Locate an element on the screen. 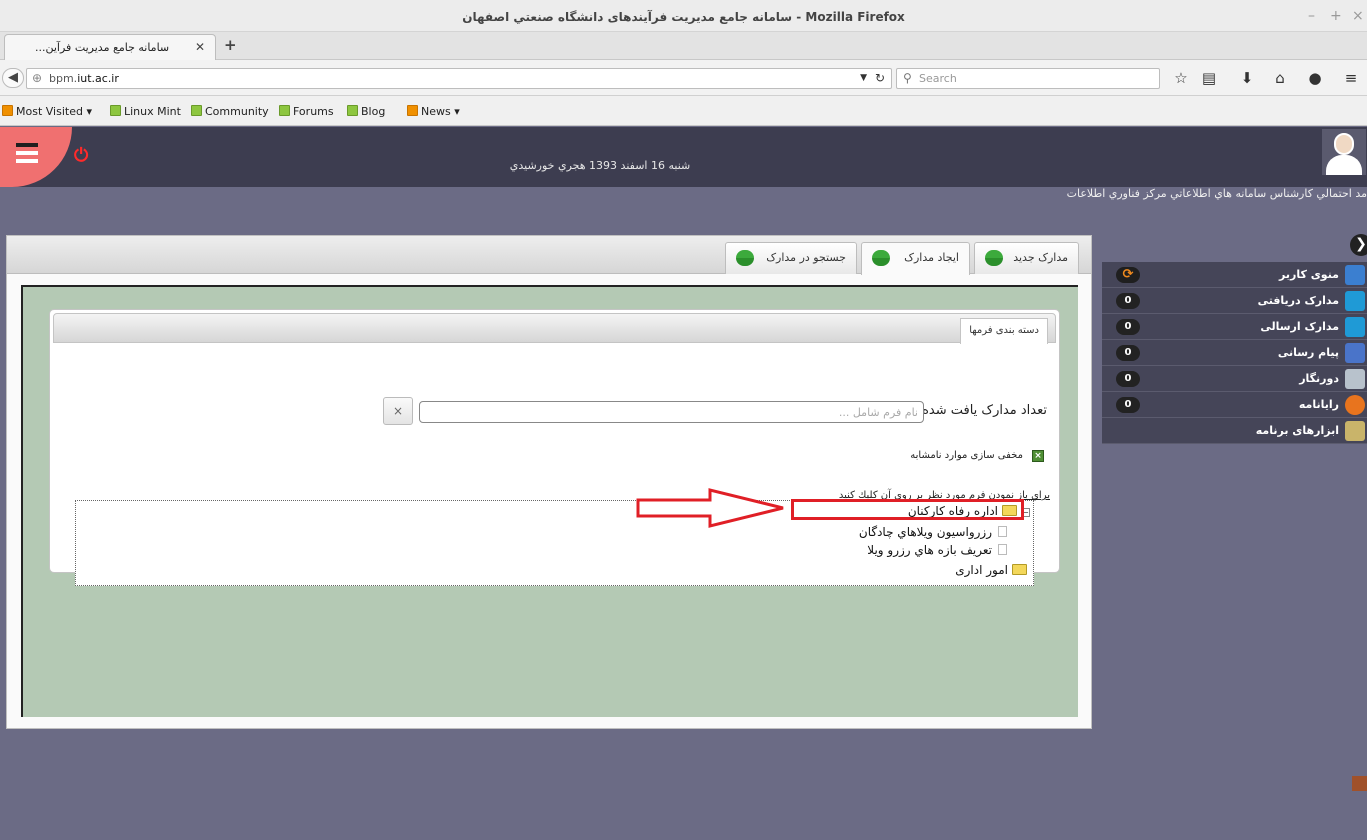 The image size is (1367, 840). url-history-dropdown-icon: ▼ is located at coordinates (863, 78).